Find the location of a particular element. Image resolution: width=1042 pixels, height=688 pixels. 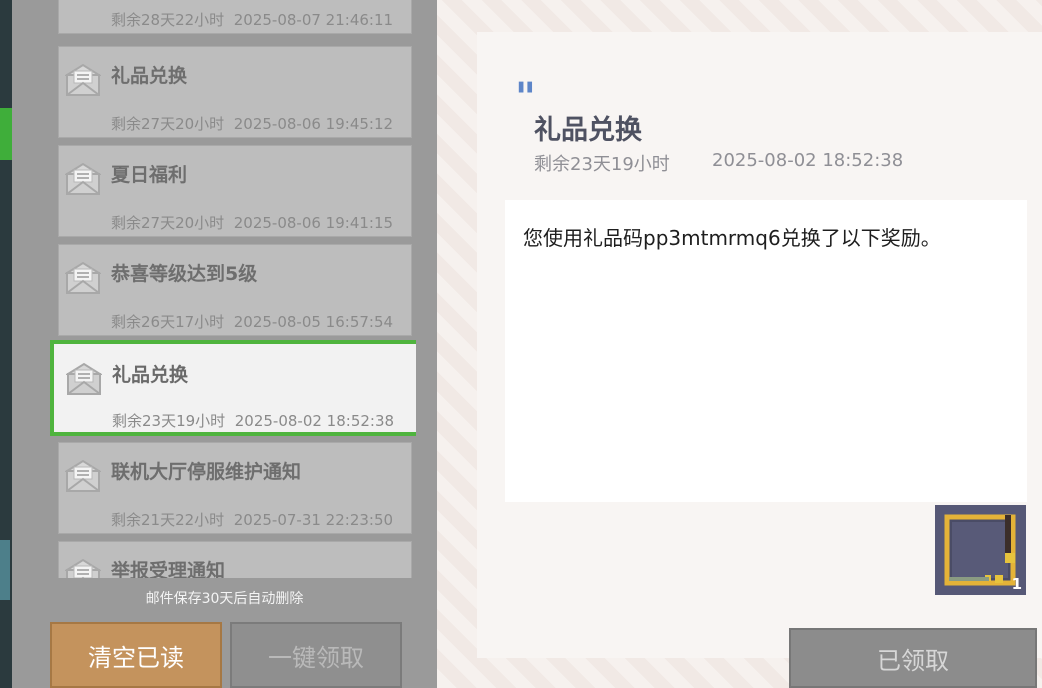

mail-body-text: 您使用礼品码pp3mtmrmq6兑换了以下奖励。 is located at coordinates (732, 238).